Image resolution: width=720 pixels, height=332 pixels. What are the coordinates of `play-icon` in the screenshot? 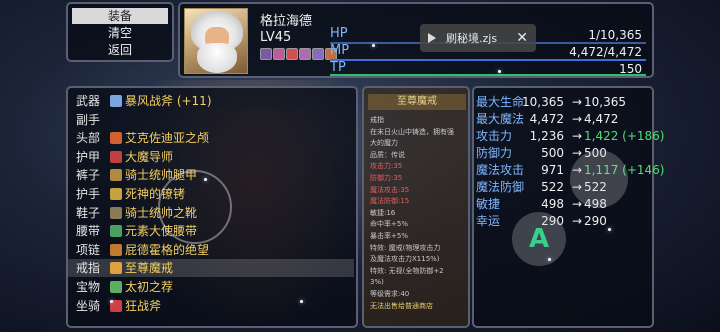 It's located at (432, 38).